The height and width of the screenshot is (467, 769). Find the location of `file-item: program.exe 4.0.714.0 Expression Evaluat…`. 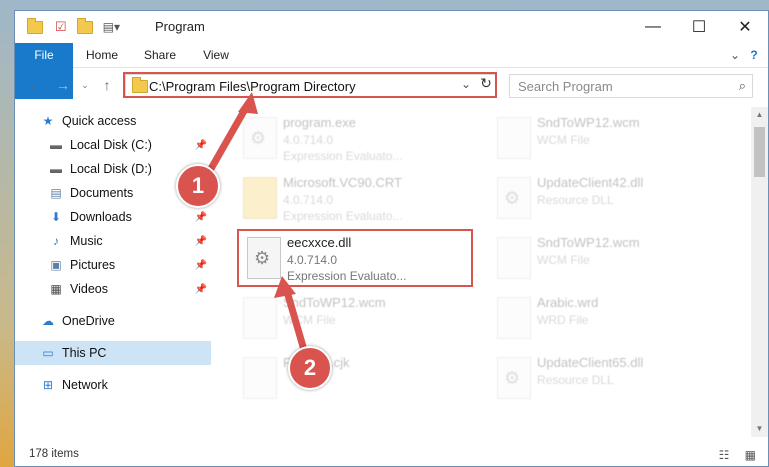

file-item: program.exe 4.0.714.0 Expression Evaluat… is located at coordinates (350, 139).